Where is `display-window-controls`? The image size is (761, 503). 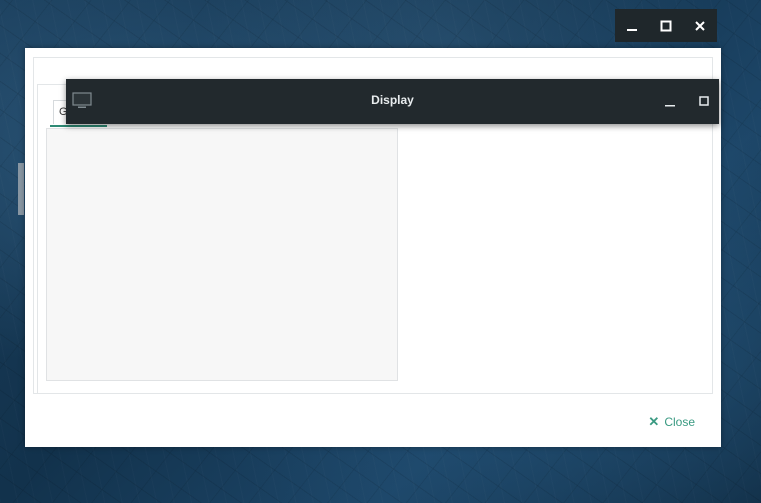 display-window-controls is located at coordinates (687, 101).